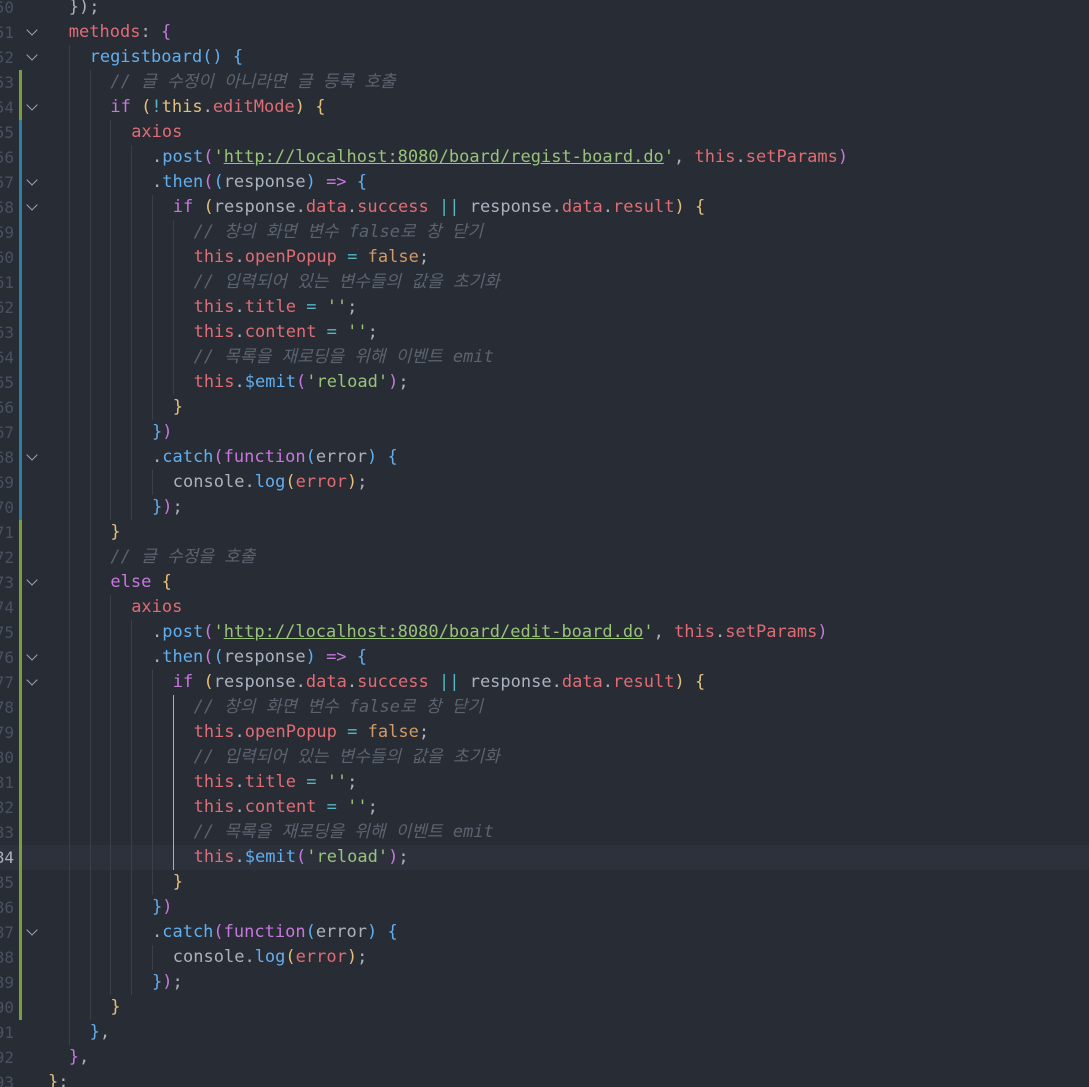 The width and height of the screenshot is (1089, 1087). What do you see at coordinates (544, 507) in the screenshot?
I see `code-line: 70});` at bounding box center [544, 507].